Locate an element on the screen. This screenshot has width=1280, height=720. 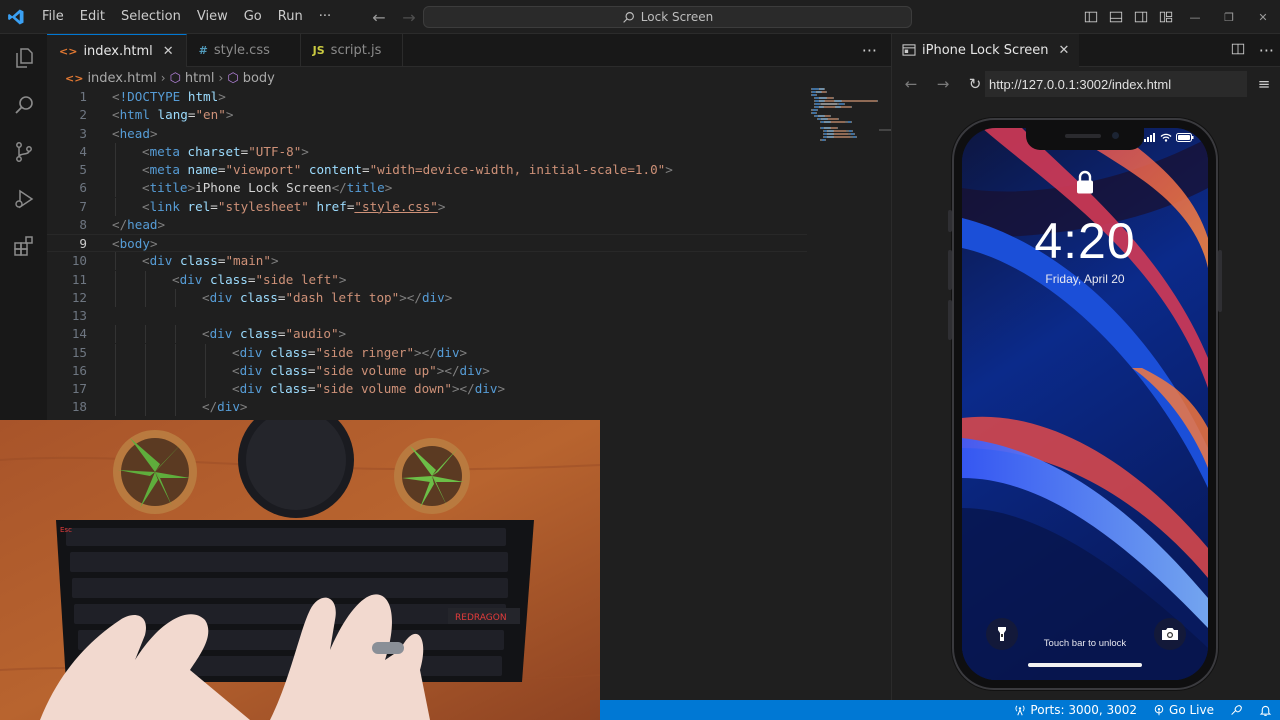
customize-layout-icon is located at coordinates (1165, 17).